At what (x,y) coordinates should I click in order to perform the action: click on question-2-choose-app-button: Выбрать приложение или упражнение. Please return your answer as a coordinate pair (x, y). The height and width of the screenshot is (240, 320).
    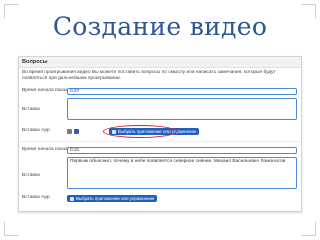
    Looking at the image, I should click on (112, 198).